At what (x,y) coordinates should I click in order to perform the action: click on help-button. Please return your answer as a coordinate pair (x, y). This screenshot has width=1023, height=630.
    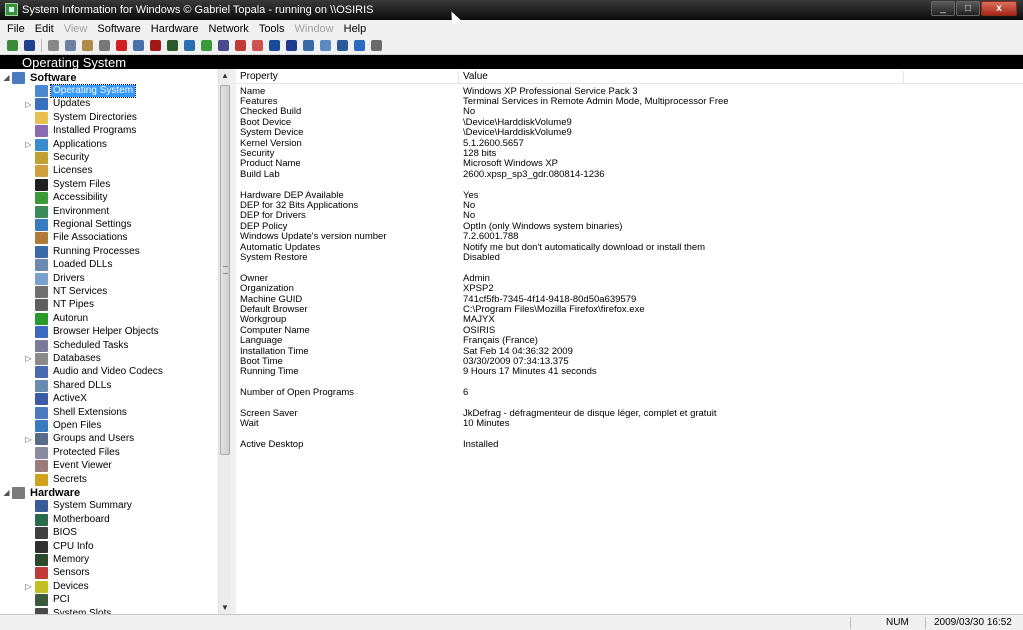
    Looking at the image, I should click on (359, 46).